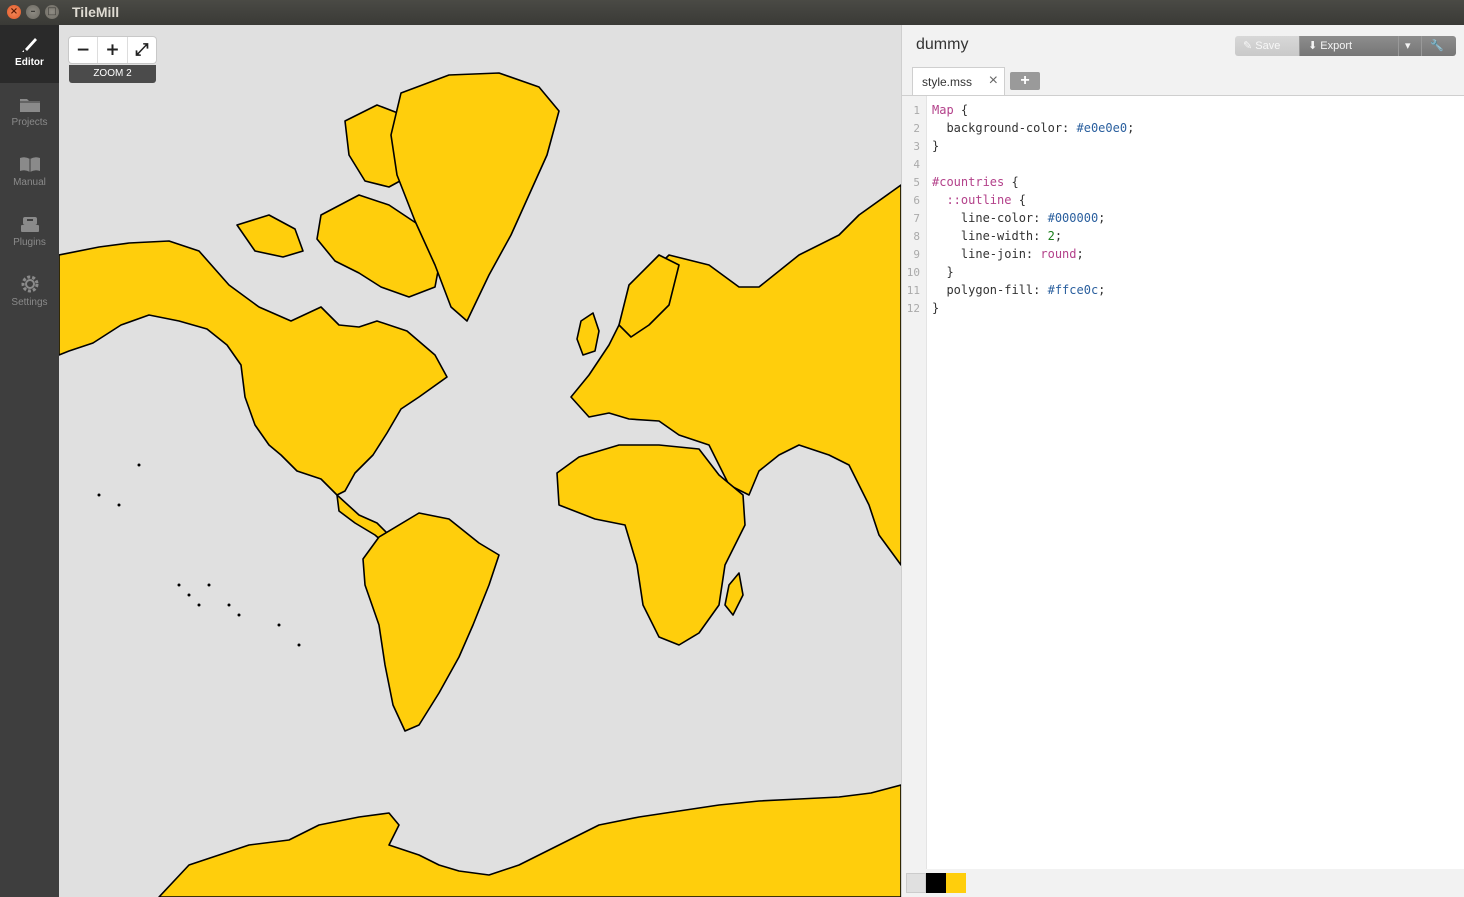 Image resolution: width=1464 pixels, height=897 pixels. Describe the element at coordinates (969, 200) in the screenshot. I see `code-line: 6 ::outline {` at that location.